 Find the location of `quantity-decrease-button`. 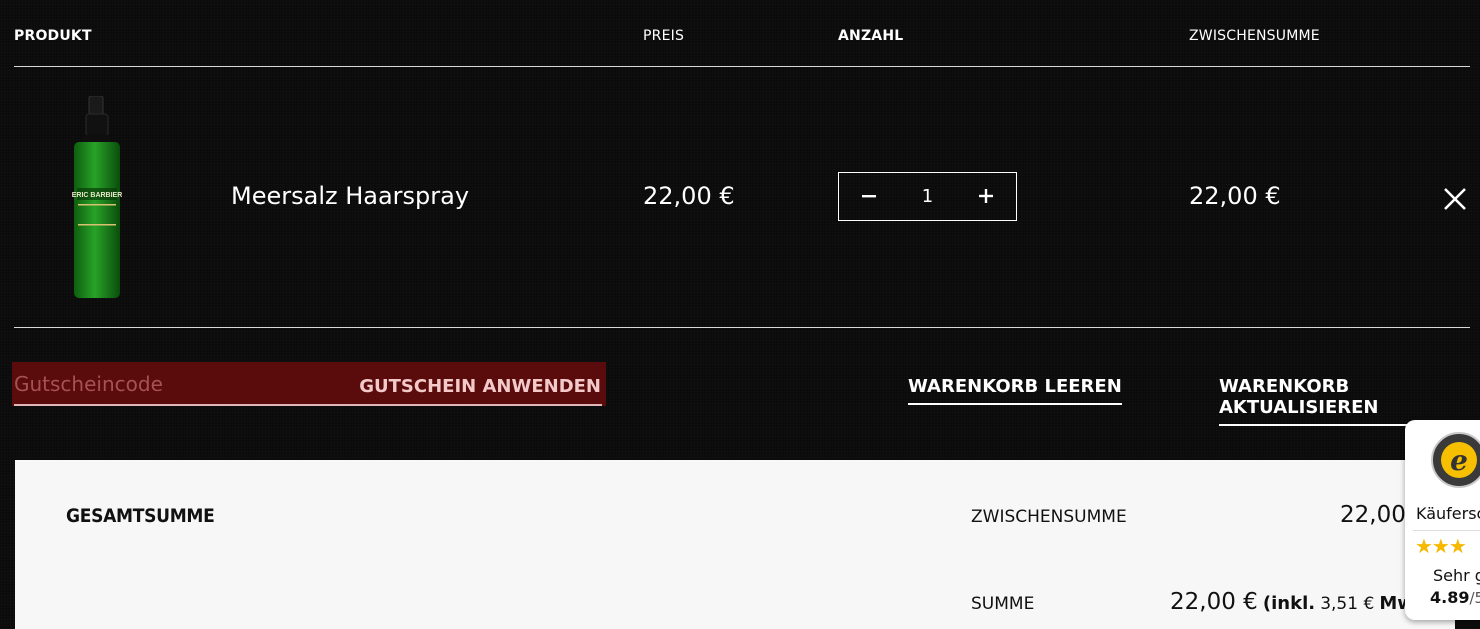

quantity-decrease-button is located at coordinates (869, 196).